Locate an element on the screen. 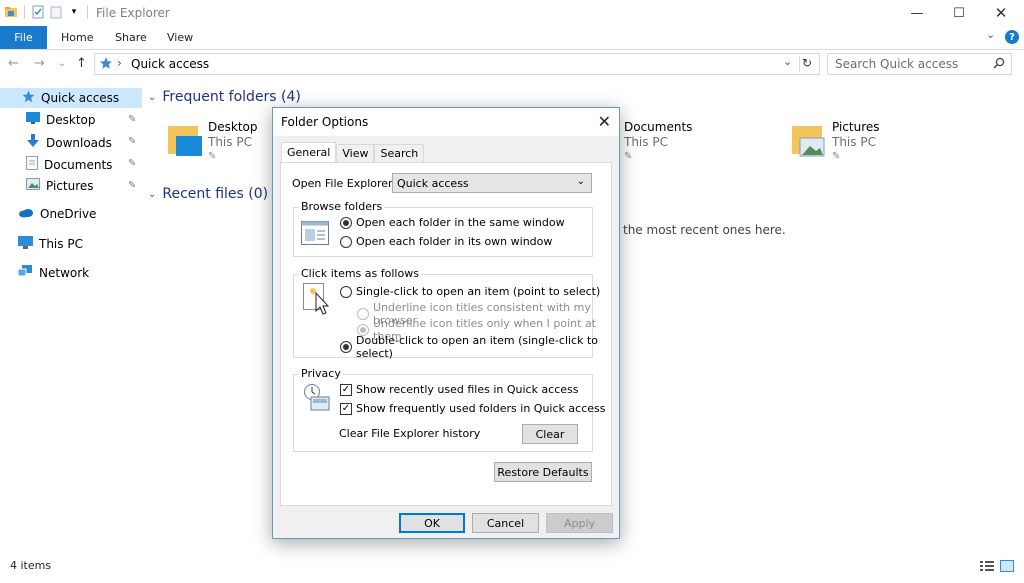  dialog-title-bar: Folder Options ✕ is located at coordinates (446, 122).